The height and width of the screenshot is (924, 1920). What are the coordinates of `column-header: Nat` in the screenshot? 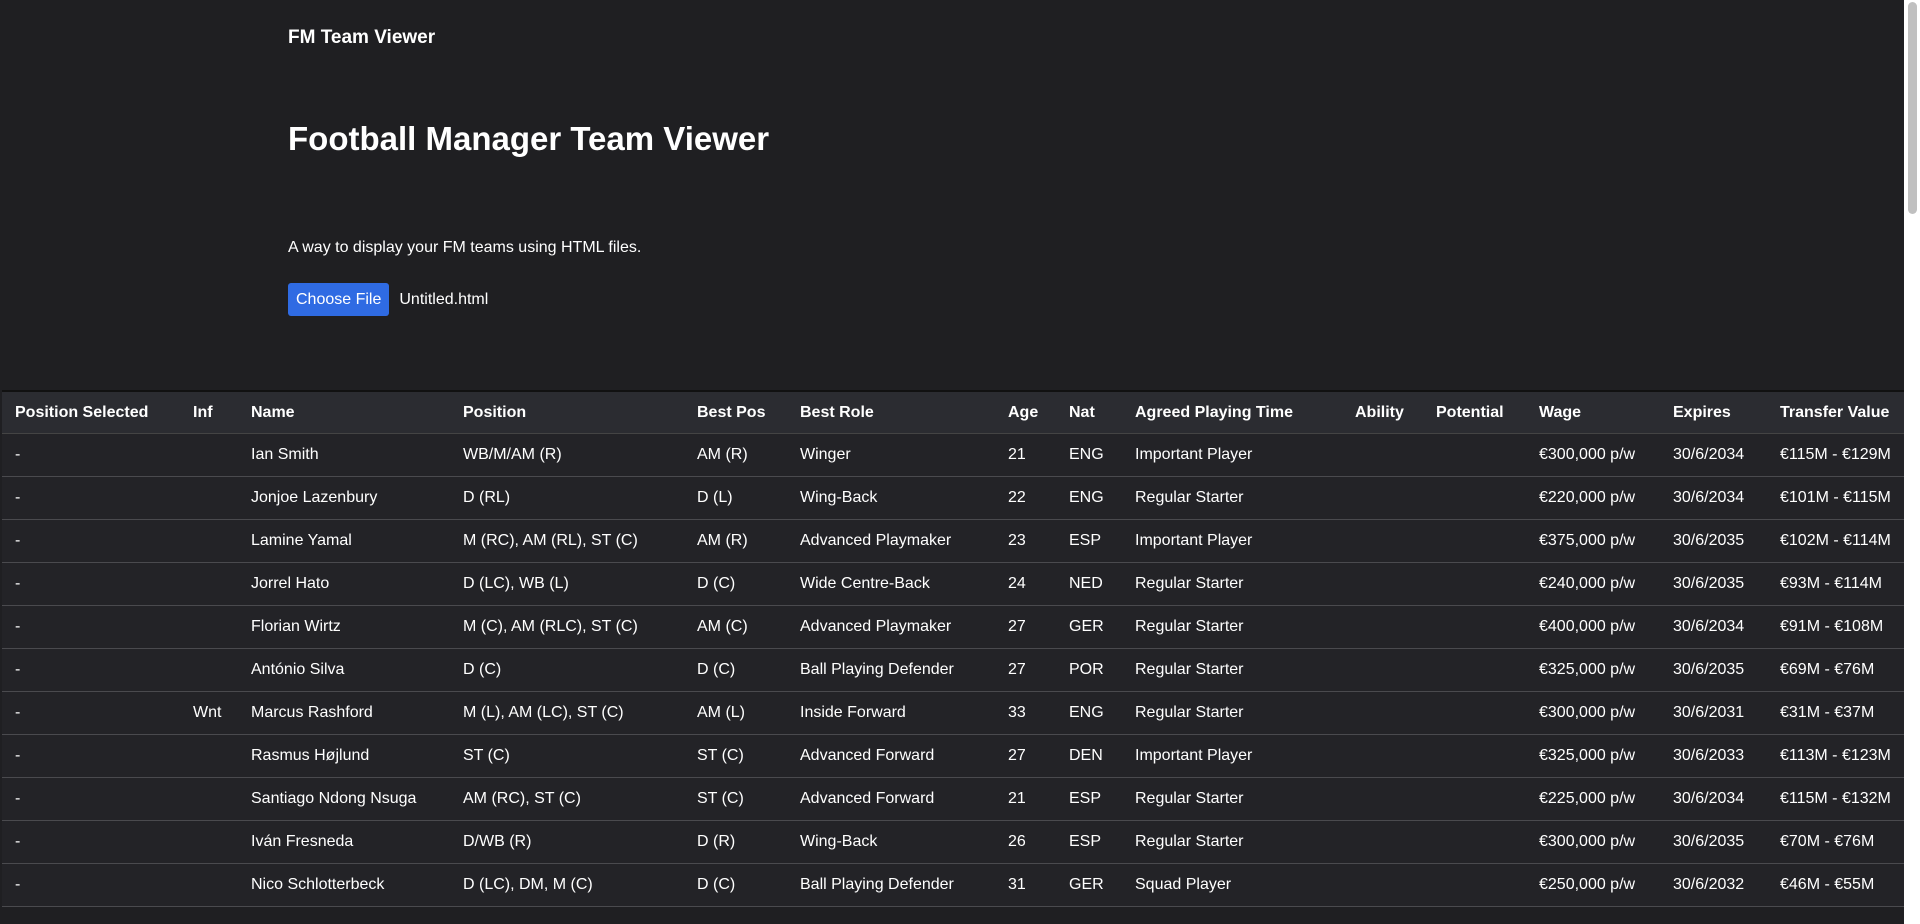 It's located at (1089, 413).